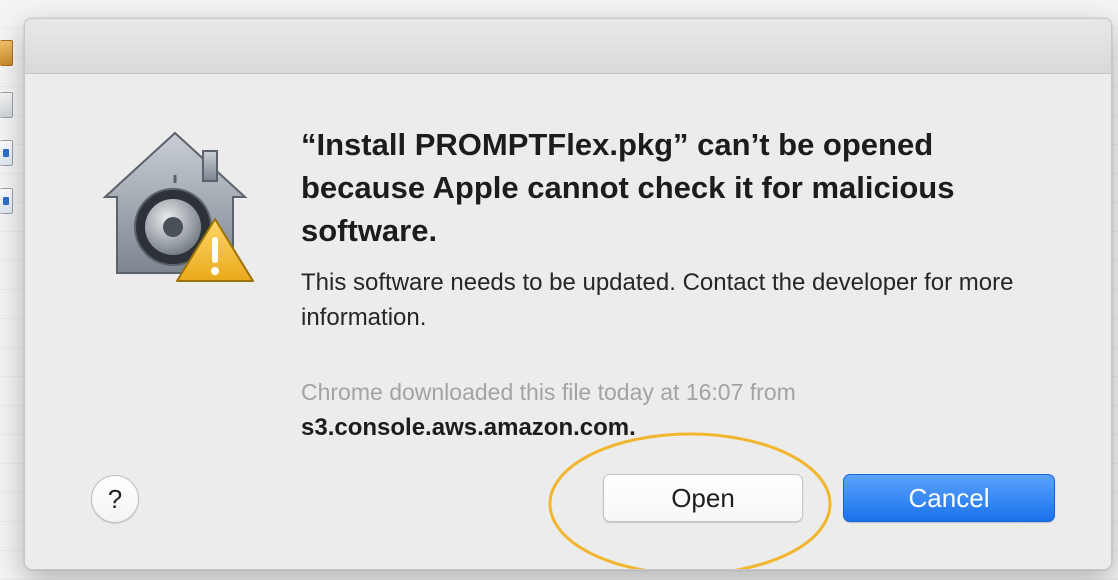 Image resolution: width=1118 pixels, height=580 pixels. Describe the element at coordinates (6, 105) in the screenshot. I see `disk-icon` at that location.